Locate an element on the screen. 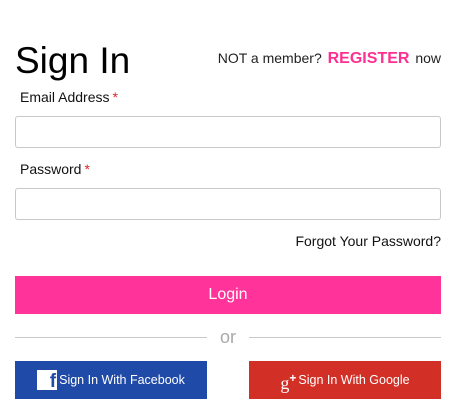 This screenshot has width=456, height=410. email-label: Email Address * is located at coordinates (69, 97).